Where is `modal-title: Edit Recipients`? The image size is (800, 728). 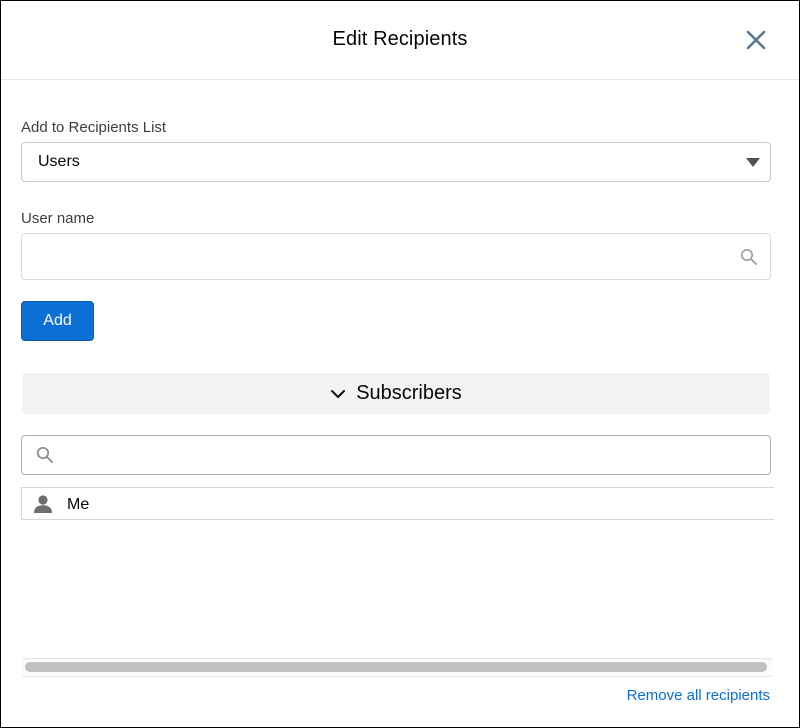 modal-title: Edit Recipients is located at coordinates (400, 39).